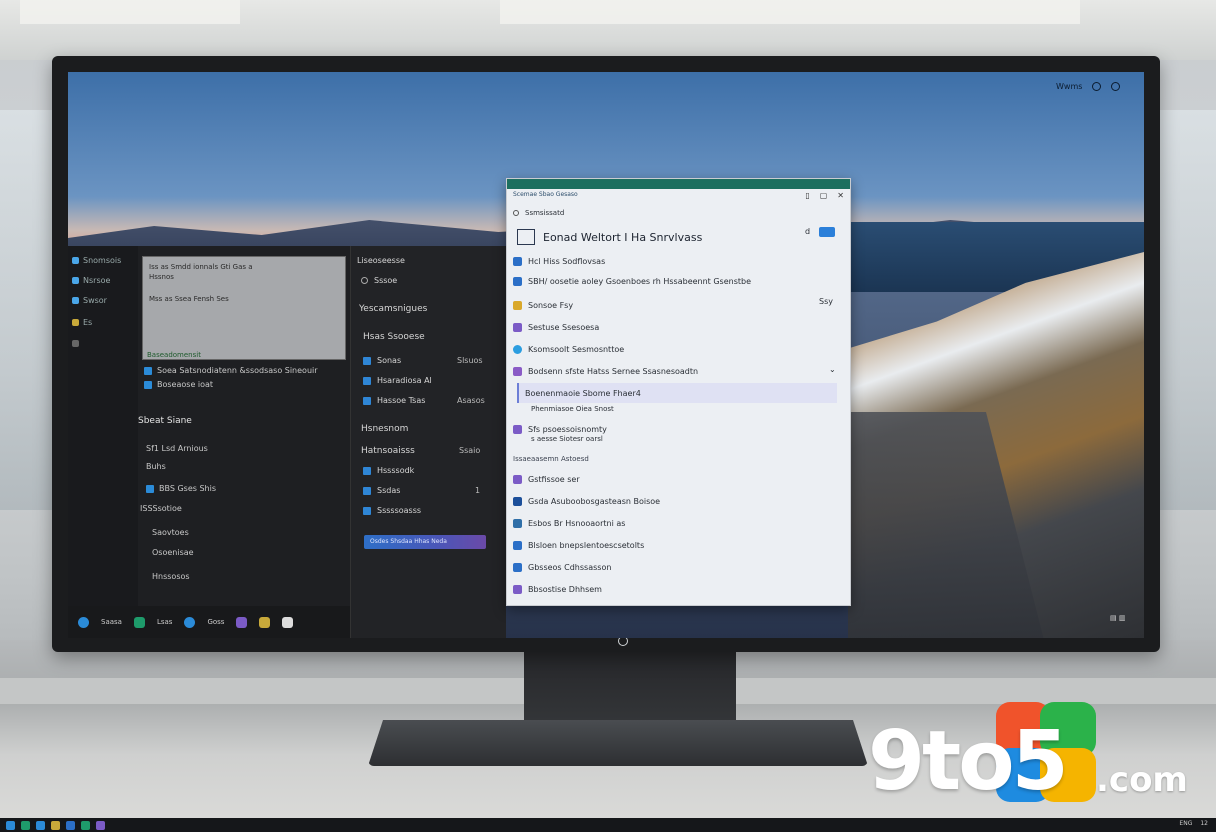  Describe the element at coordinates (161, 508) in the screenshot. I see `list-item: ISSSsotioe` at that location.